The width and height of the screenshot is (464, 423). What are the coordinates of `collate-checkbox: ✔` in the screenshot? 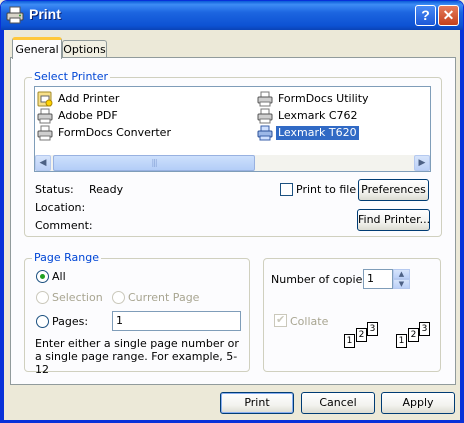 It's located at (280, 320).